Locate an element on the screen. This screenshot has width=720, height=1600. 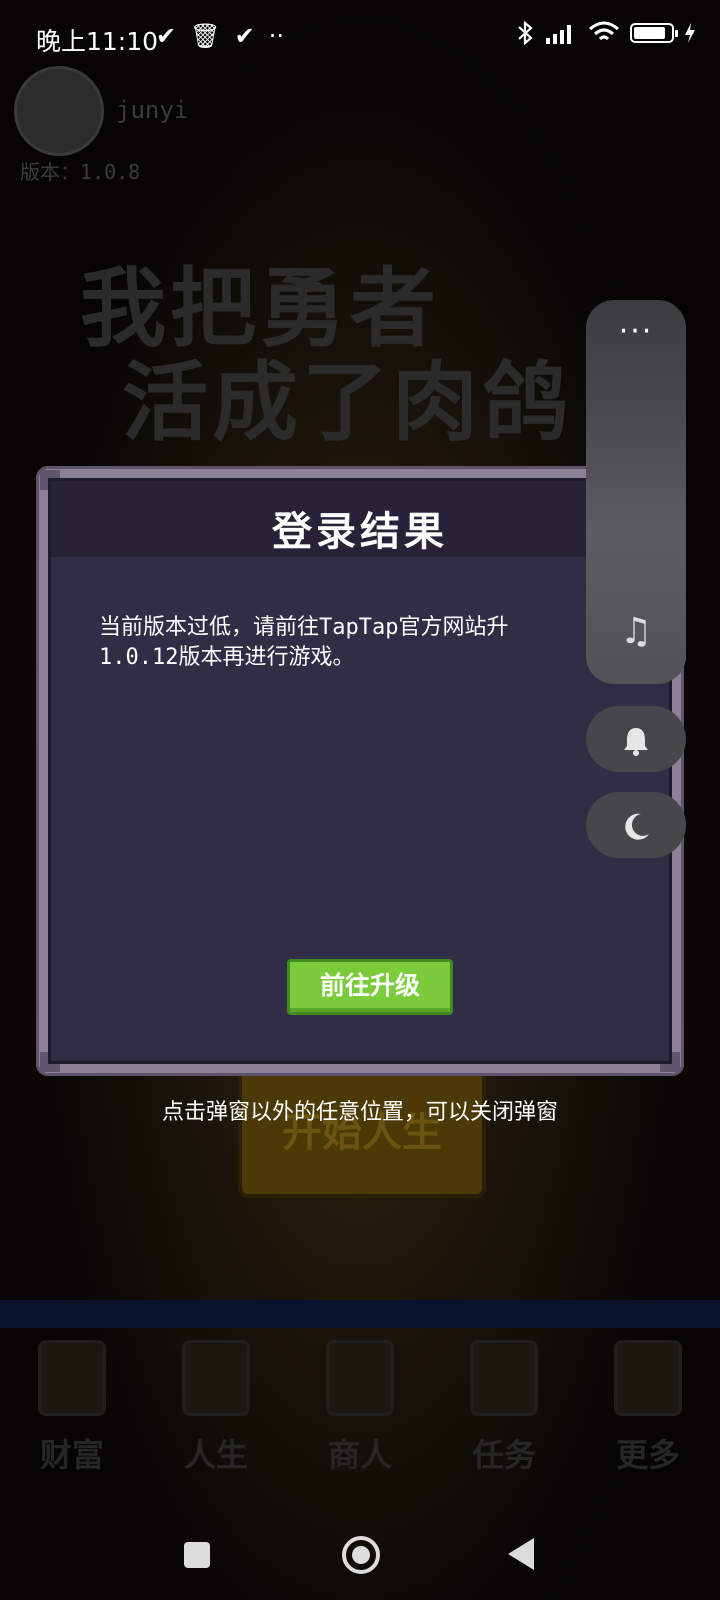
trash-icon: 🗑 is located at coordinates (205, 36).